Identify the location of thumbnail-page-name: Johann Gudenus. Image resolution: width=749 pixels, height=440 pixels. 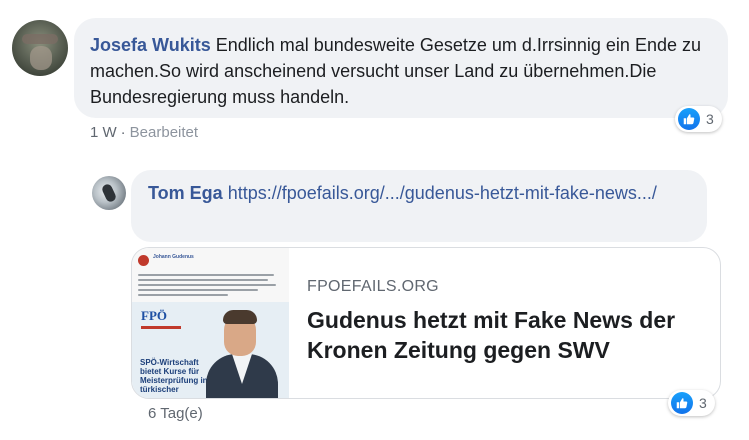
(173, 257).